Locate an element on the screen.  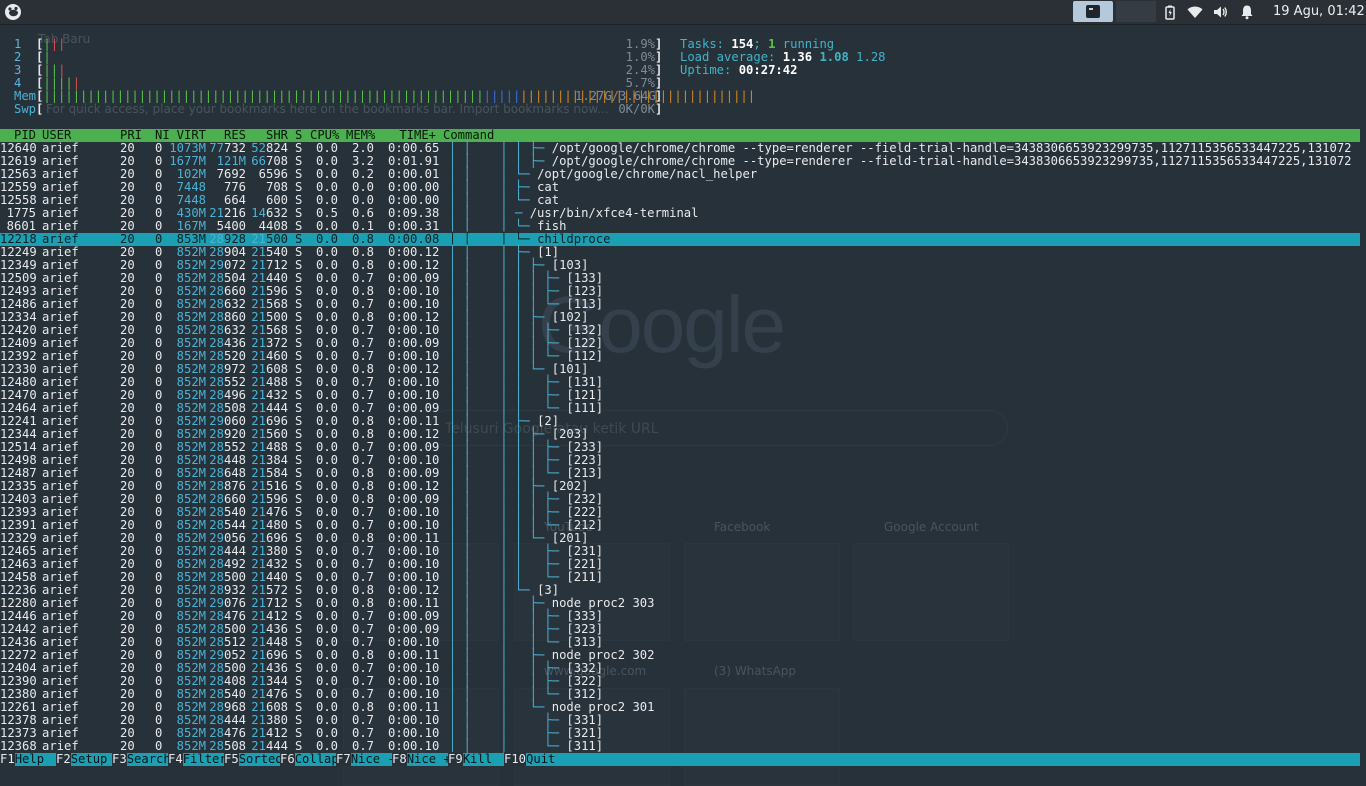
volume-icon is located at coordinates (1220, 12).